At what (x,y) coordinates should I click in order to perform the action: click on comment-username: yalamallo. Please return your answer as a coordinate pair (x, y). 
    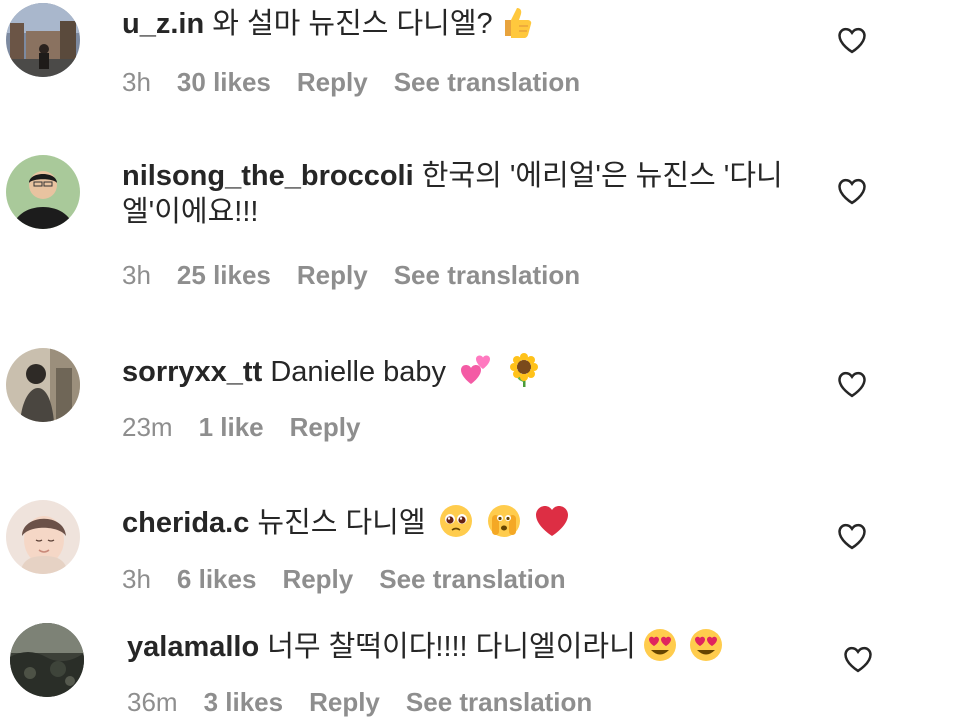
    Looking at the image, I should click on (193, 647).